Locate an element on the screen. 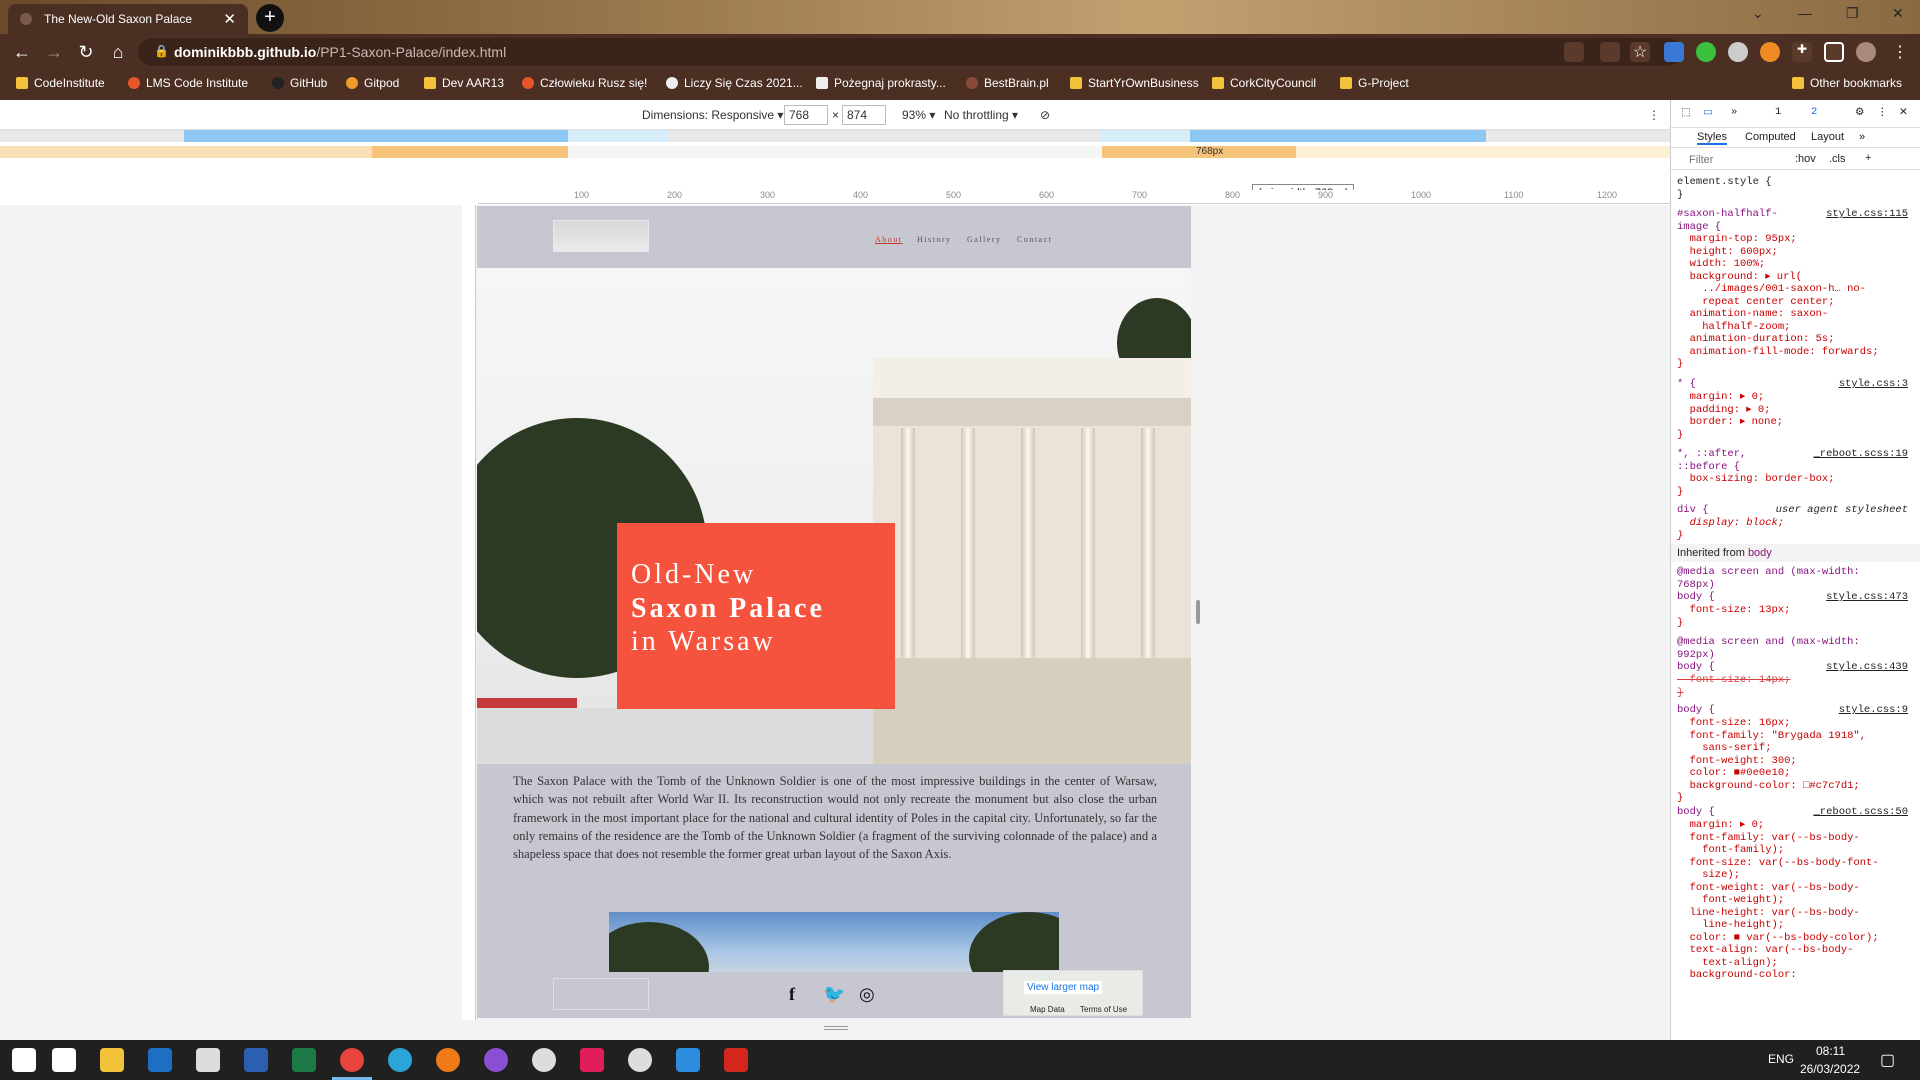 The image size is (1920, 1080). eye-off-icon is located at coordinates (1574, 52).